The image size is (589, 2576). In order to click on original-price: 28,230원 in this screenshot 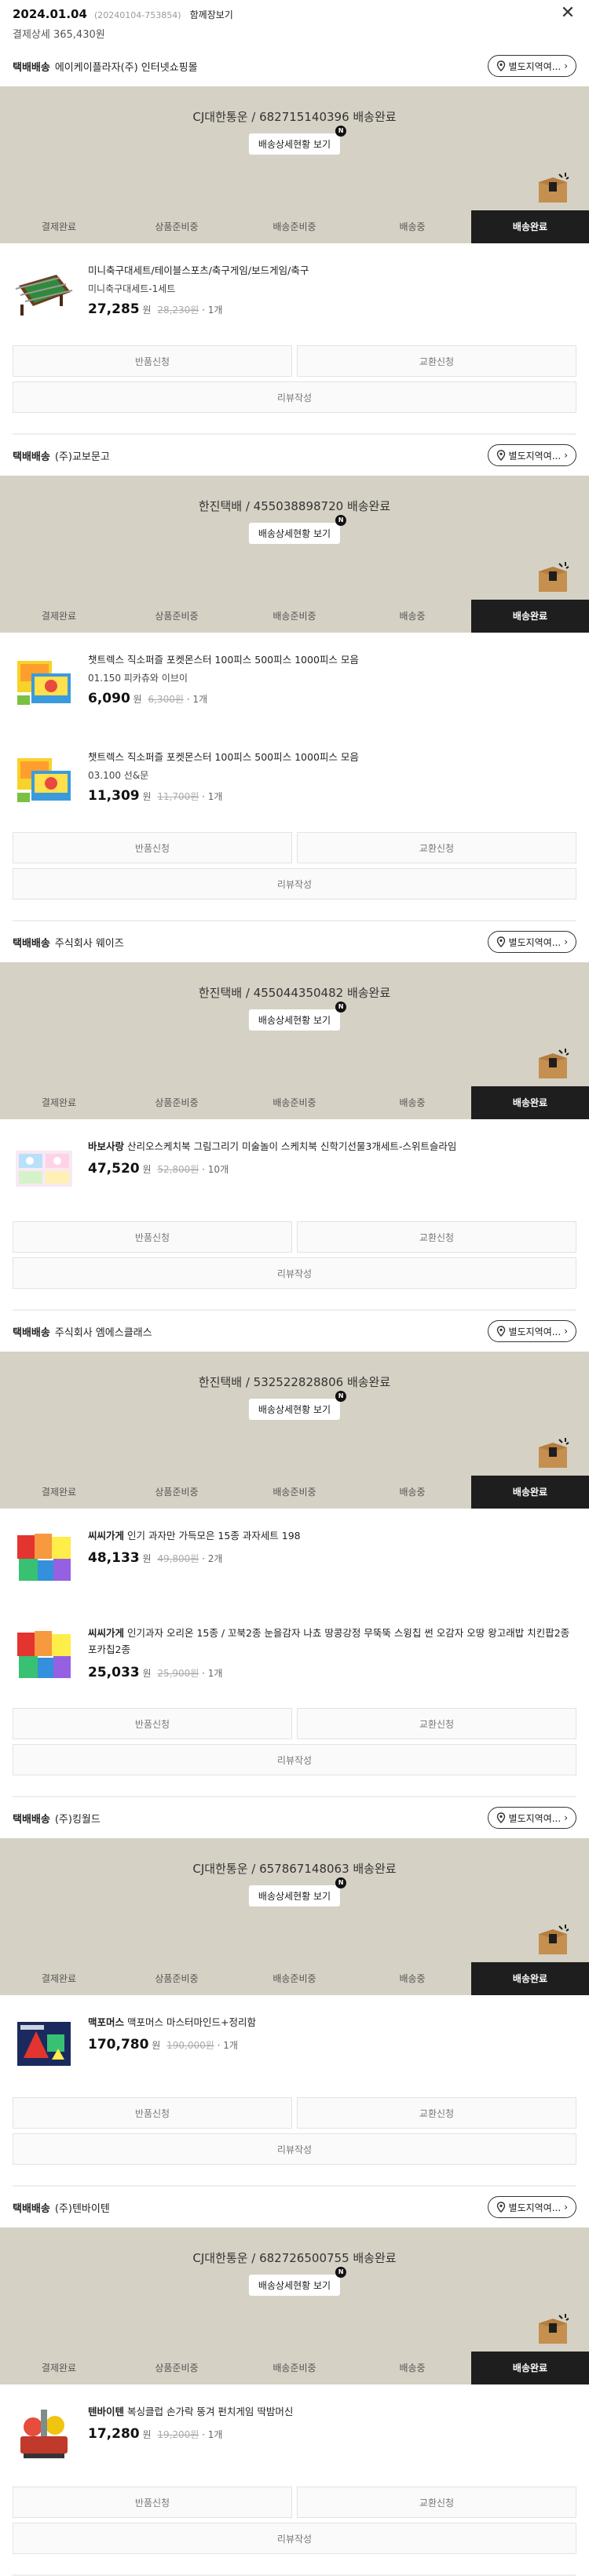, I will do `click(178, 310)`.